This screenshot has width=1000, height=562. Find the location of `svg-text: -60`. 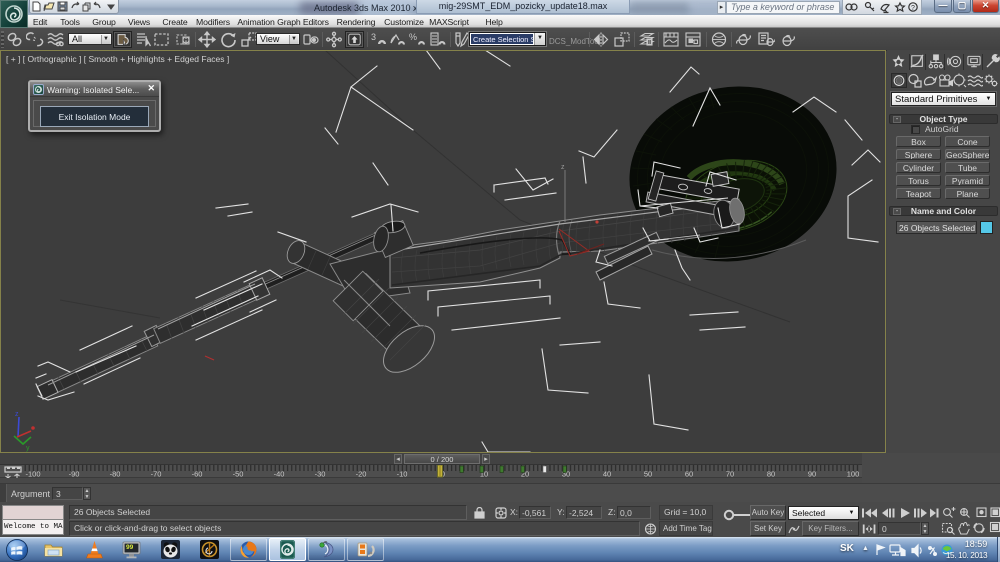

svg-text: -60 is located at coordinates (197, 474).